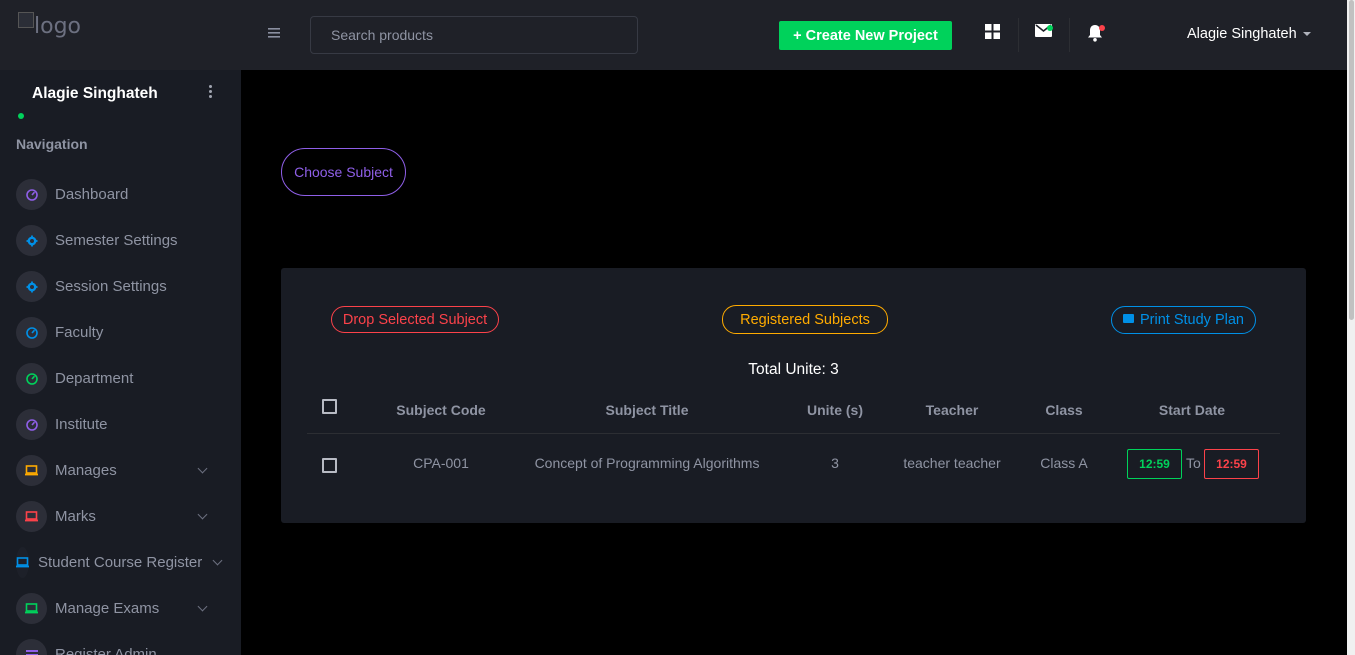  What do you see at coordinates (111, 286) in the screenshot?
I see `sidebar-item-label: Session Settings` at bounding box center [111, 286].